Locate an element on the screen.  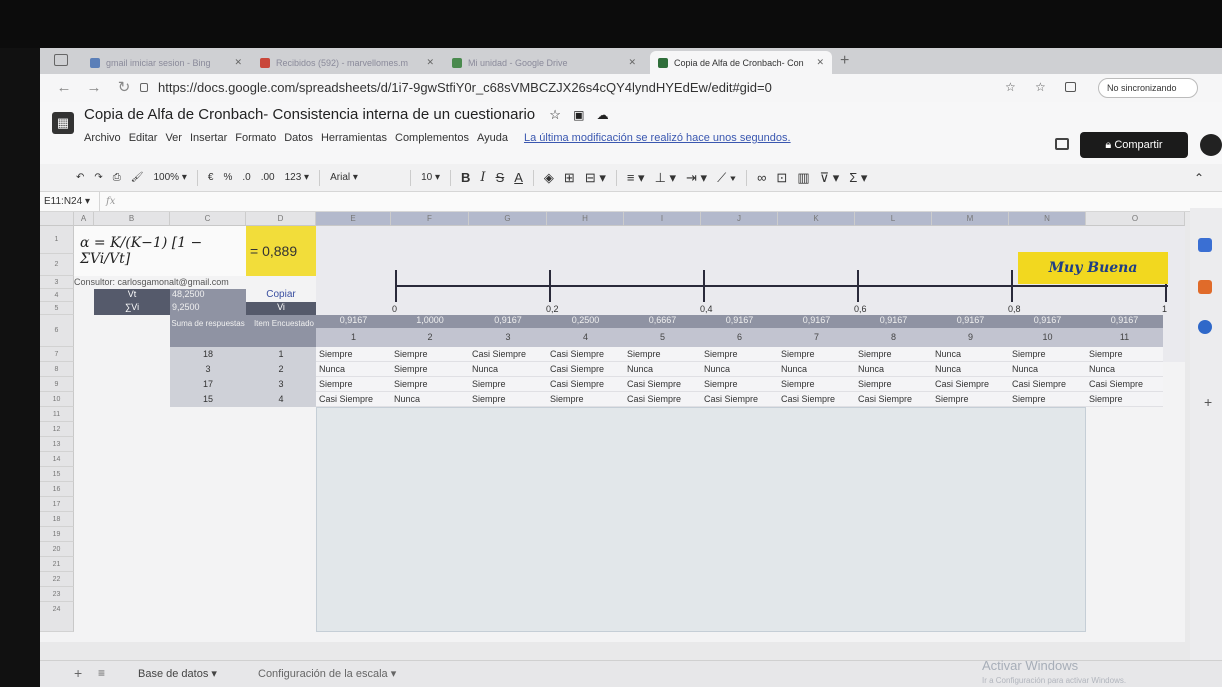
strikethrough-button: S is located at coordinates (500, 177).